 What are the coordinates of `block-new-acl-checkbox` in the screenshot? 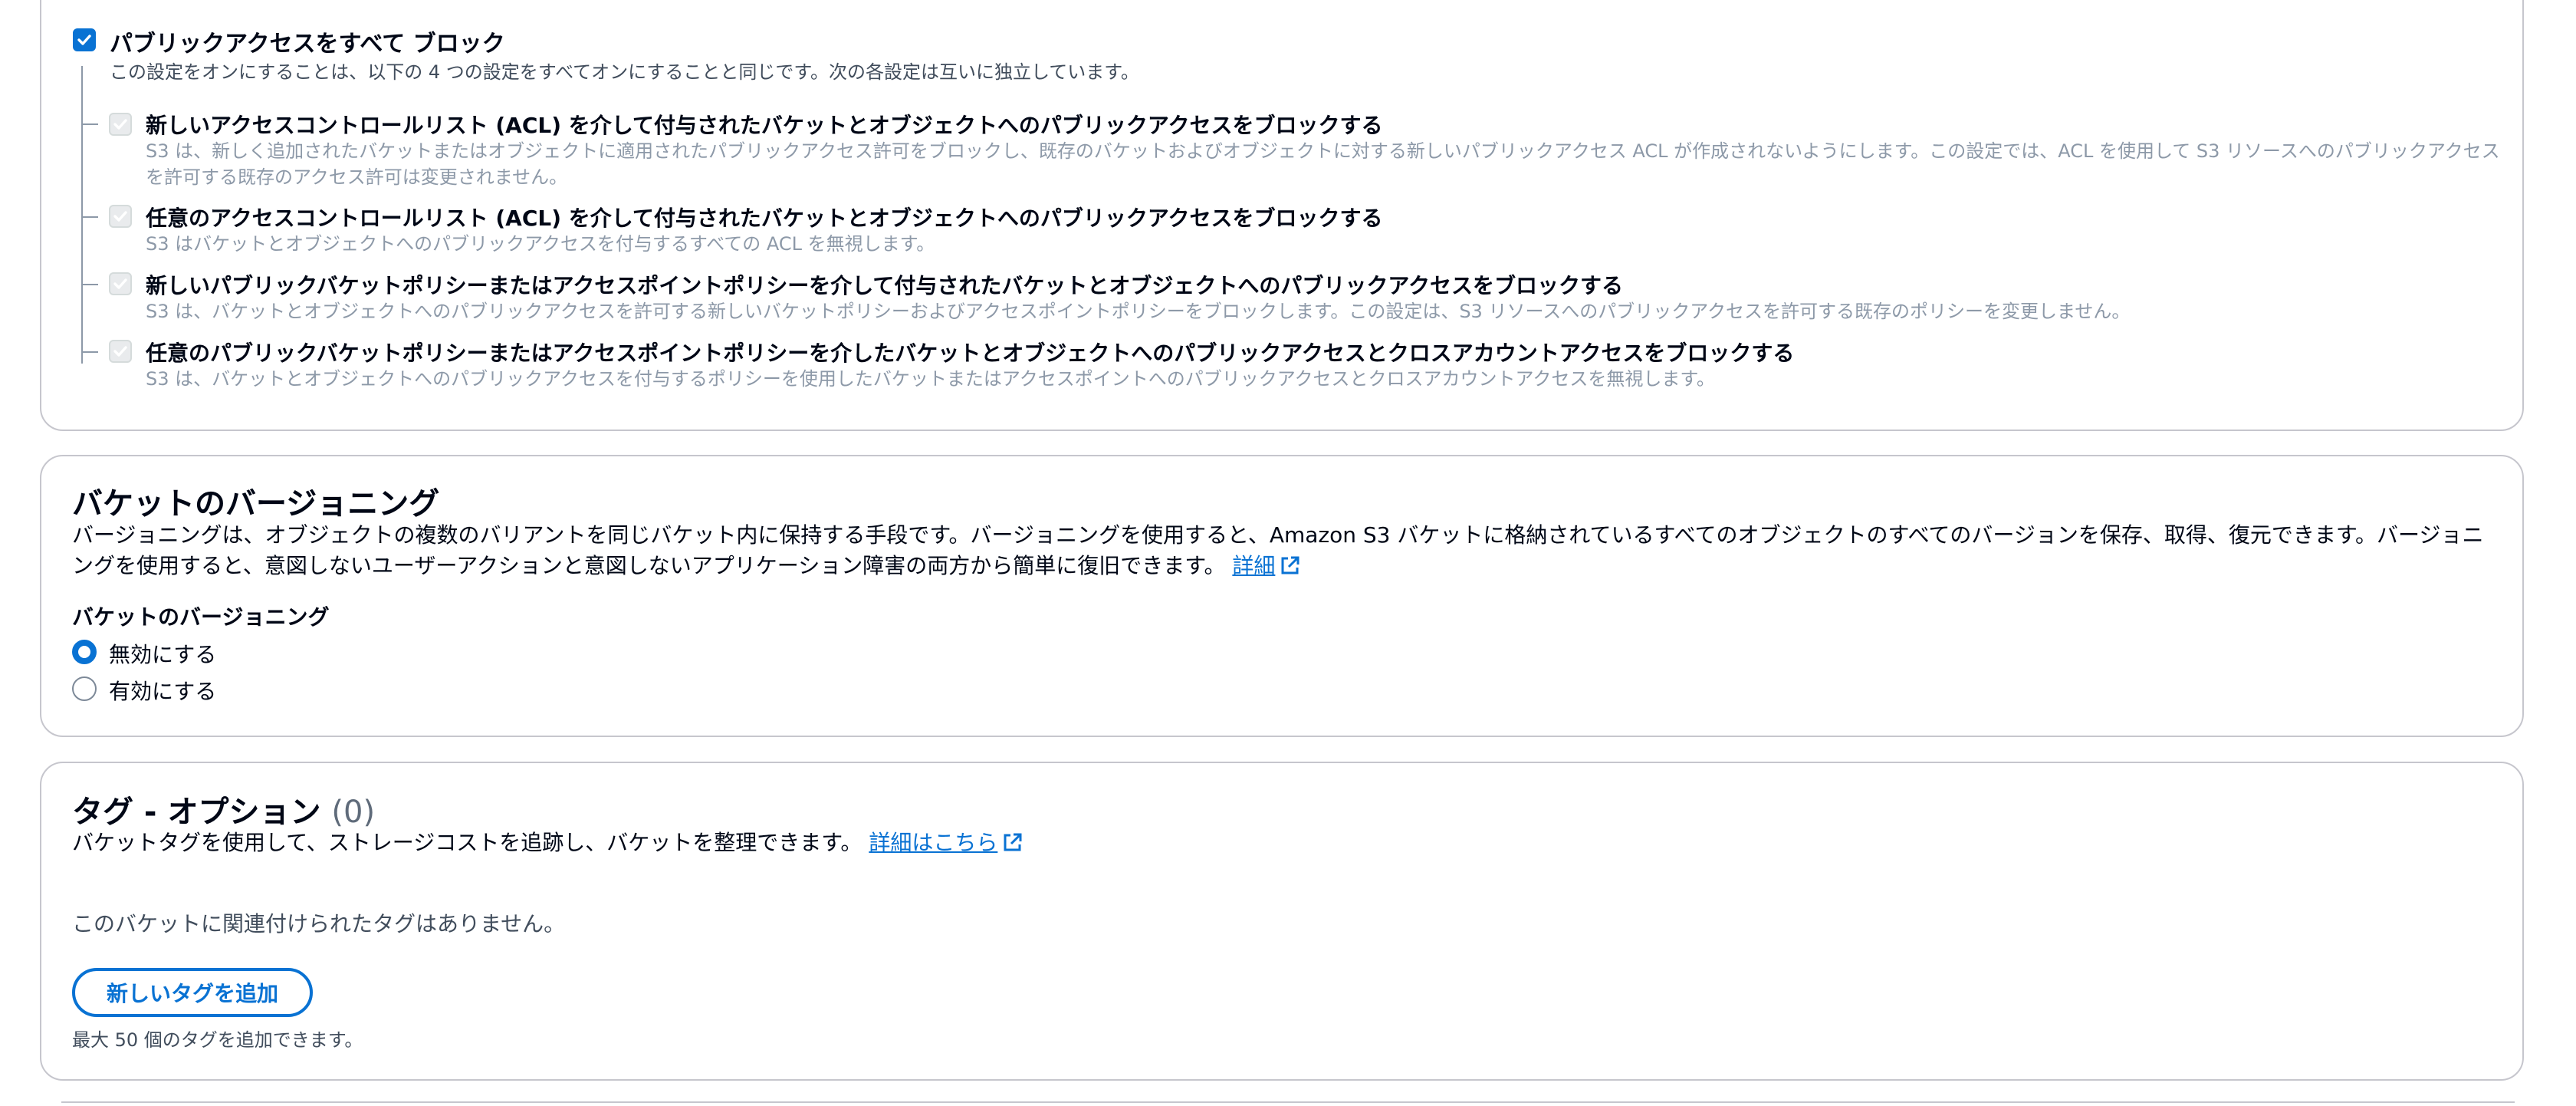 It's located at (120, 124).